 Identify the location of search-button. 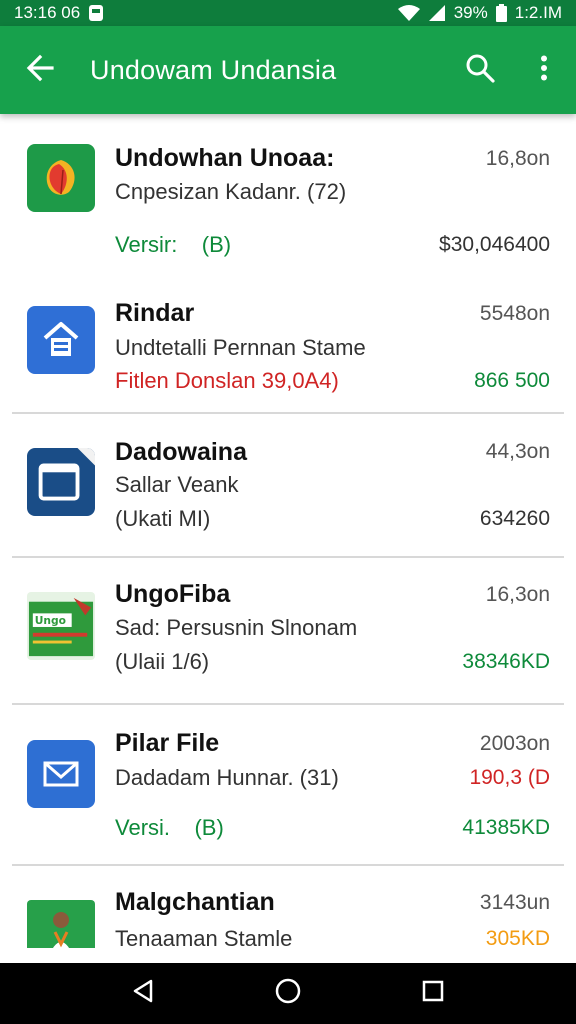
(480, 70).